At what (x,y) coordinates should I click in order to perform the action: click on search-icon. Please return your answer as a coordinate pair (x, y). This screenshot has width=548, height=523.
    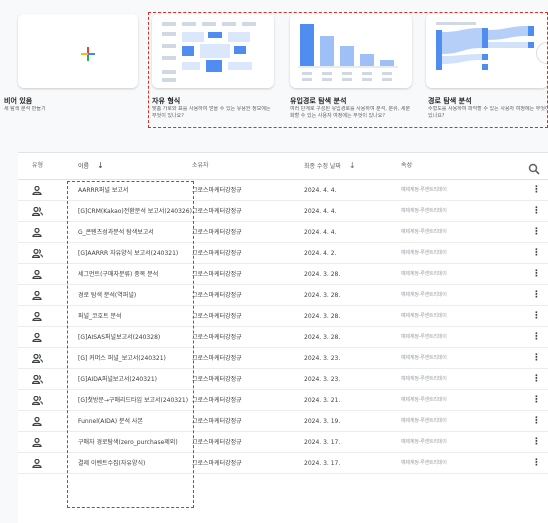
    Looking at the image, I should click on (534, 167).